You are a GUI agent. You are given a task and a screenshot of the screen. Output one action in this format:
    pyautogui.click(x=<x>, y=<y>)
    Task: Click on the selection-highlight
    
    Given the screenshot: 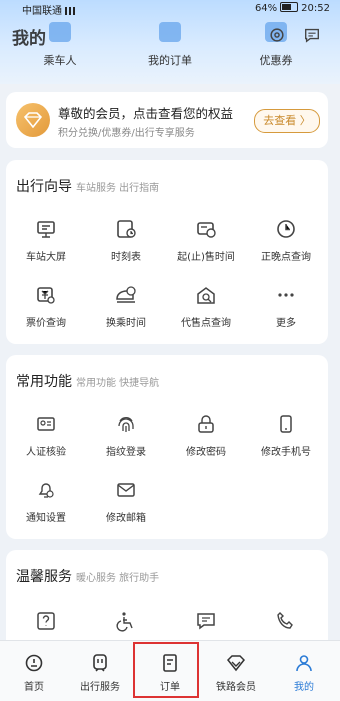 What is the action you would take?
    pyautogui.click(x=166, y=670)
    